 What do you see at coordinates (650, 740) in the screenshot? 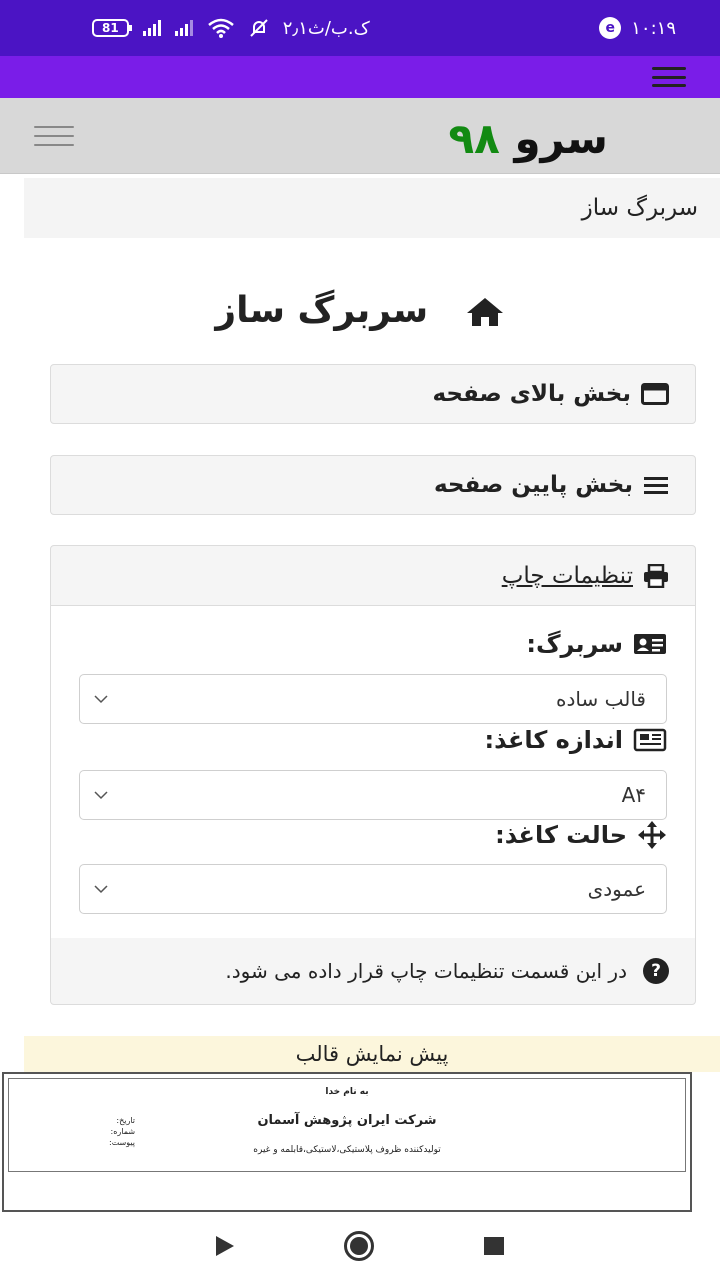
I see `newspaper-icon` at bounding box center [650, 740].